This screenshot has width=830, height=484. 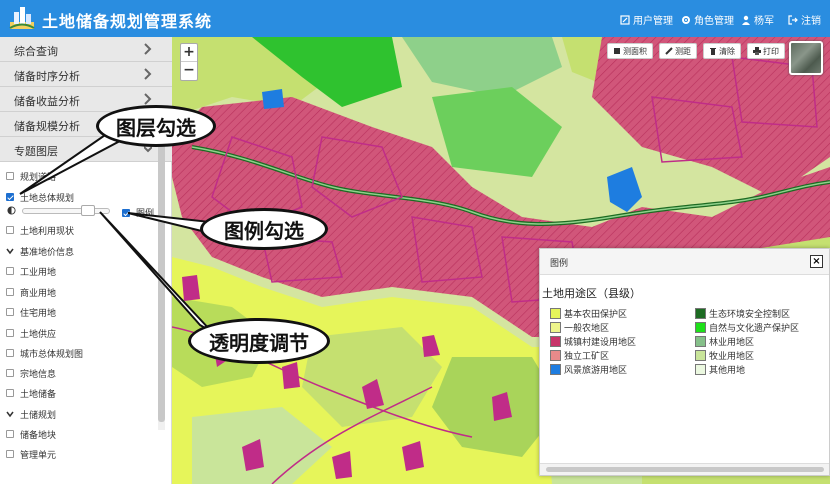 I want to click on zoom-in-button: +, so click(x=189, y=53).